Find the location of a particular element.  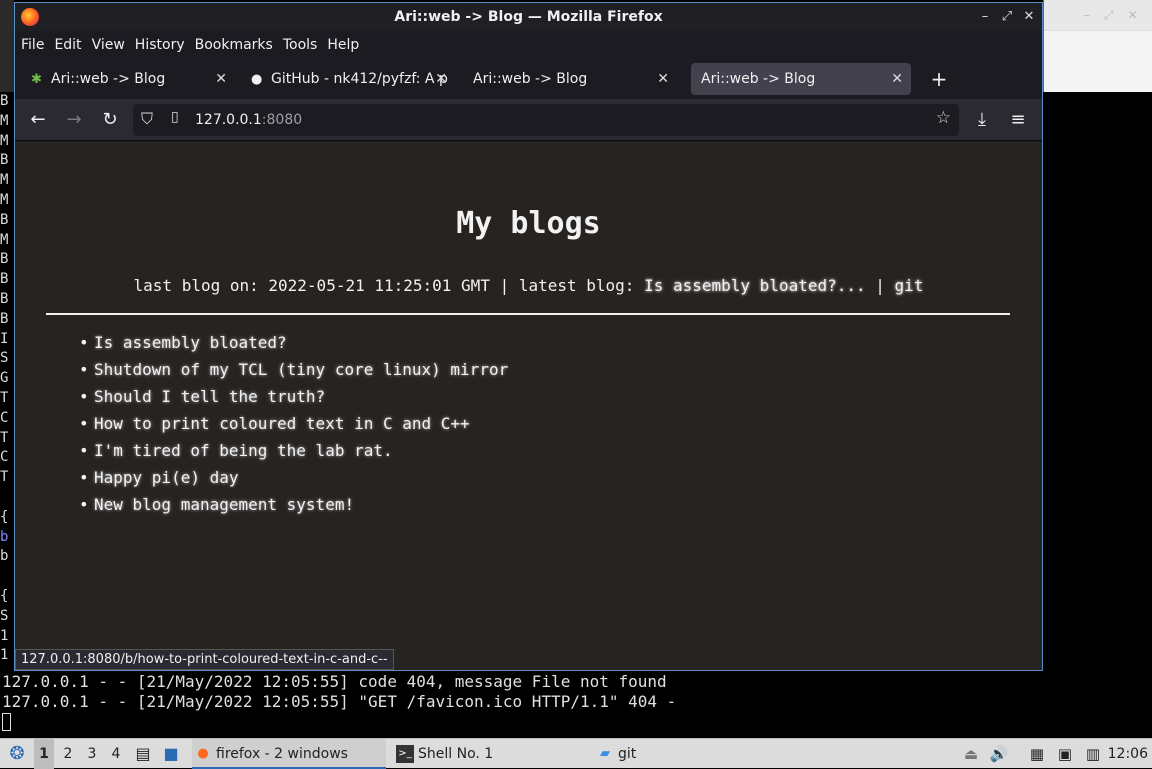

menu-edit: Edit is located at coordinates (67, 45).